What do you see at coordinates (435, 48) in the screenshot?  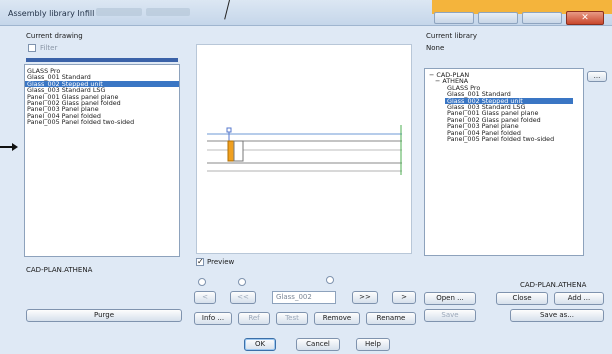 I see `library-value: None` at bounding box center [435, 48].